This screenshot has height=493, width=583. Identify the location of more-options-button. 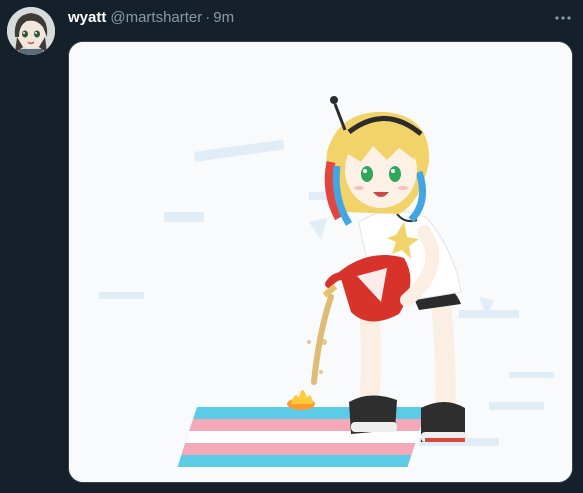
(563, 18).